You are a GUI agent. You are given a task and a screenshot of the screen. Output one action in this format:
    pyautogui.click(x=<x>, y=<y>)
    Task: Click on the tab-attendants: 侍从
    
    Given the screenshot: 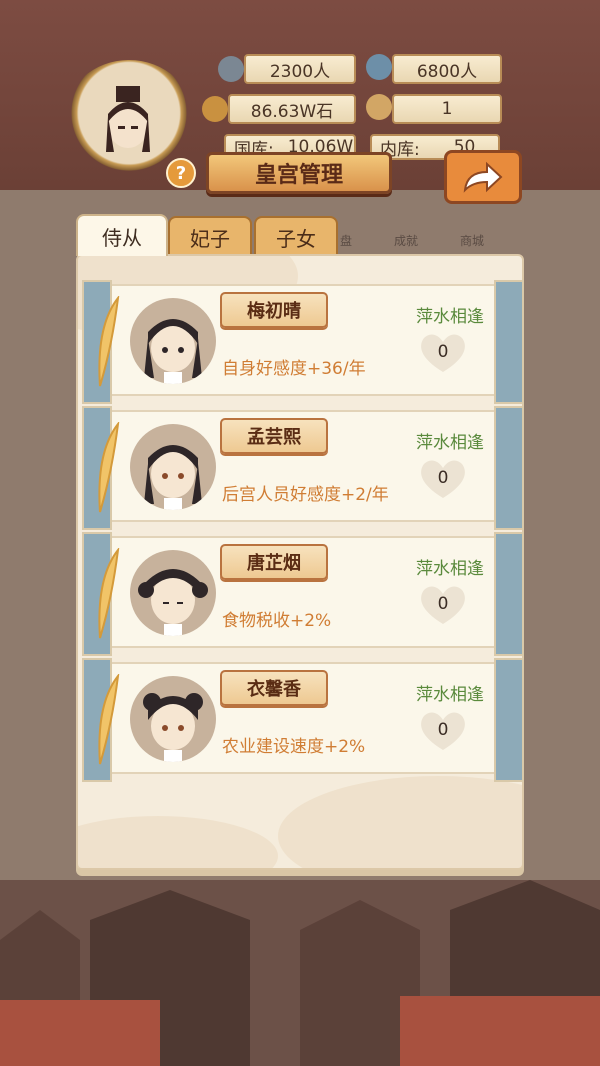 What is the action you would take?
    pyautogui.click(x=122, y=235)
    